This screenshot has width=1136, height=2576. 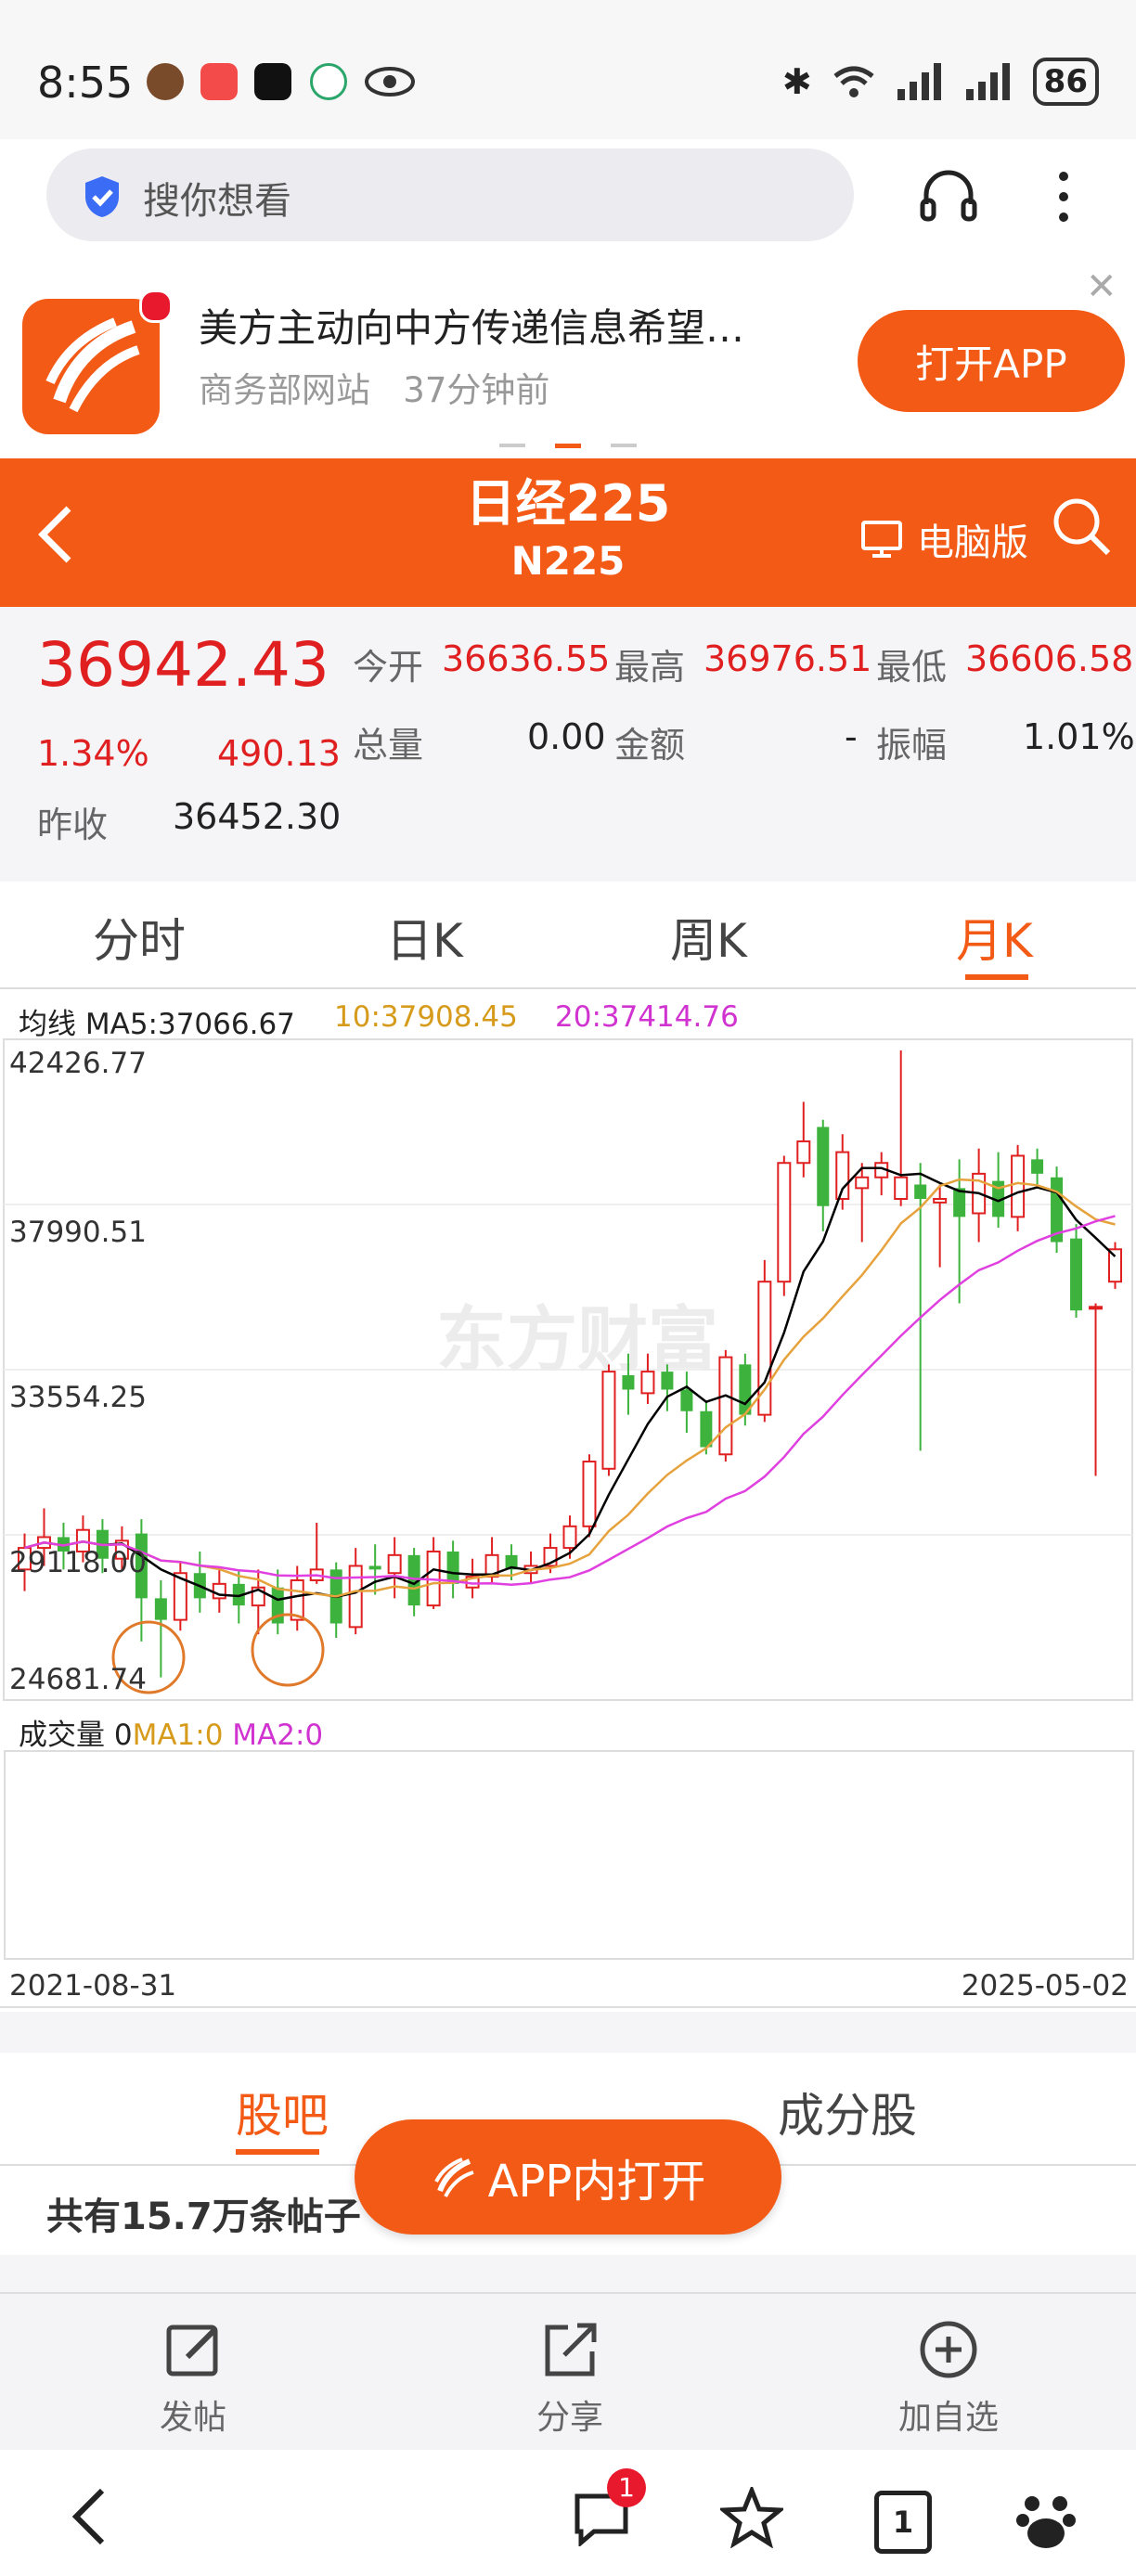 What do you see at coordinates (78, 1063) in the screenshot?
I see `y-label-max: 42426.77` at bounding box center [78, 1063].